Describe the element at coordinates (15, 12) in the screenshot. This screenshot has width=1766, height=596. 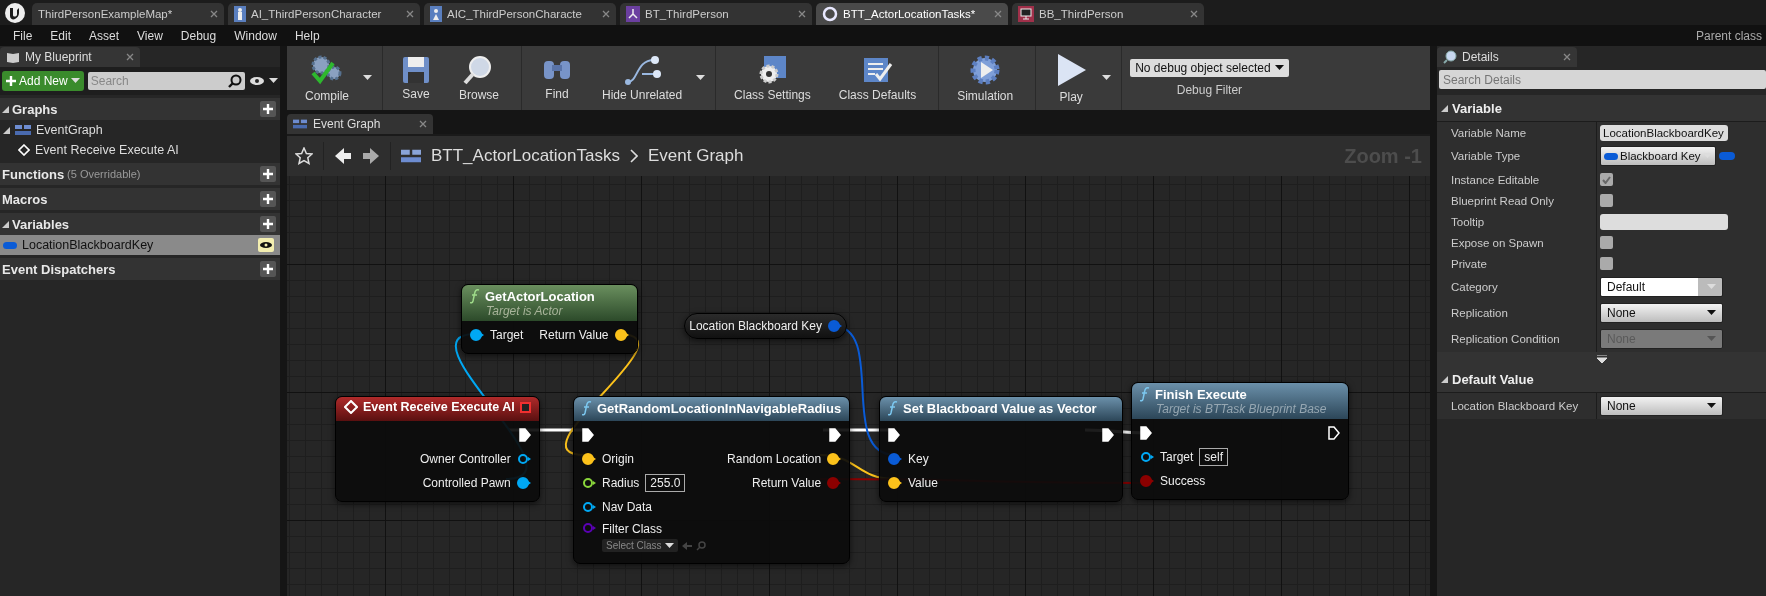
I see `logo-icon` at that location.